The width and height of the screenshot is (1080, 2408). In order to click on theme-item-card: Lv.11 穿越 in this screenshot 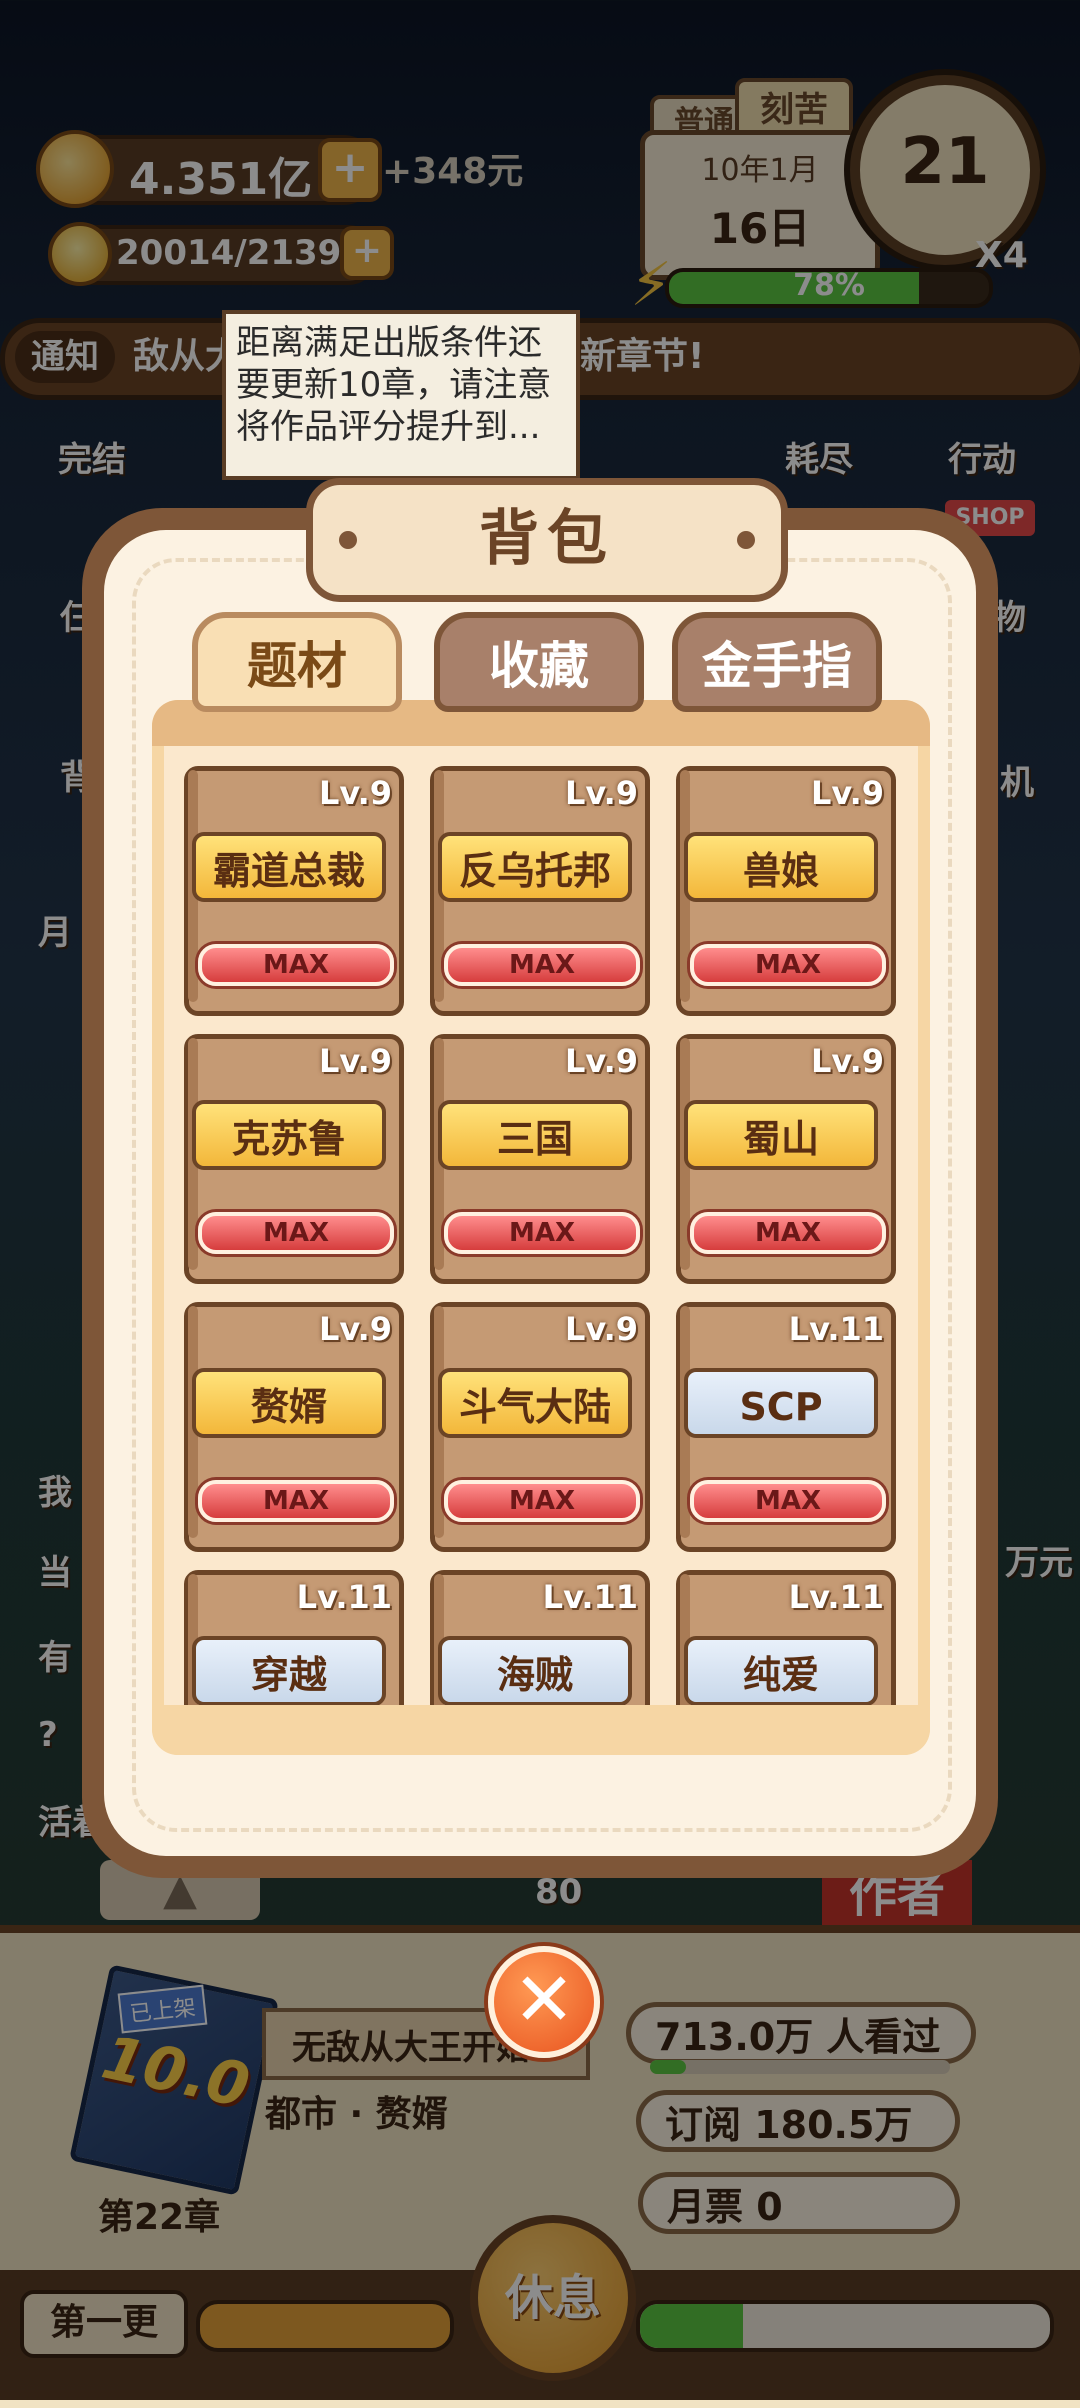, I will do `click(294, 1638)`.